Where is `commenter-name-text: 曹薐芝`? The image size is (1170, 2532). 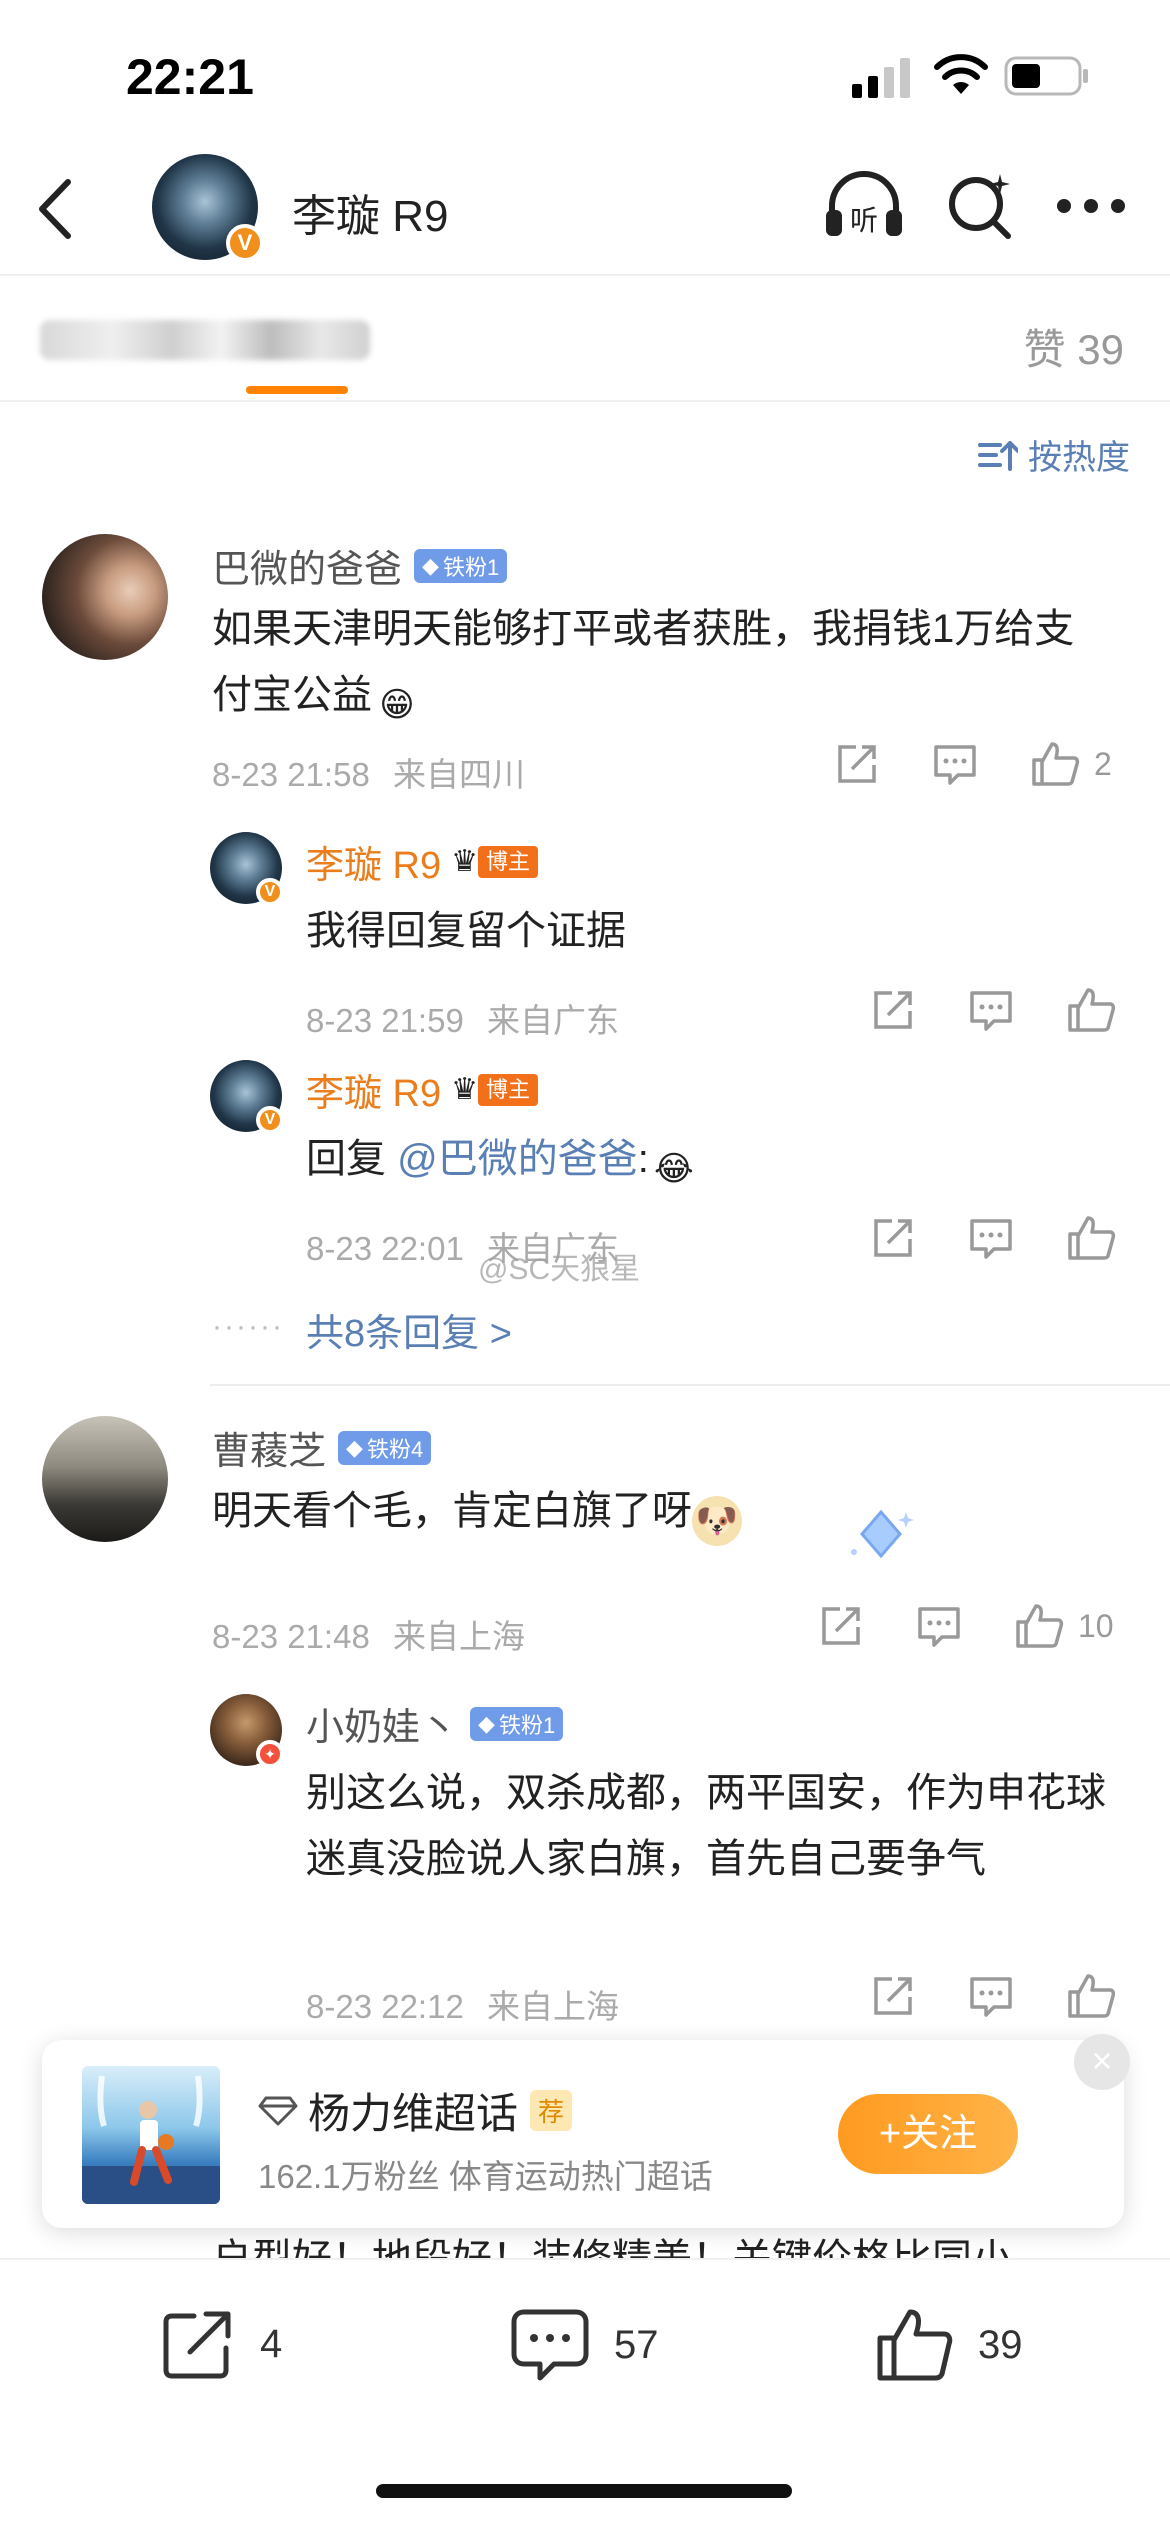 commenter-name-text: 曹薐芝 is located at coordinates (269, 1452).